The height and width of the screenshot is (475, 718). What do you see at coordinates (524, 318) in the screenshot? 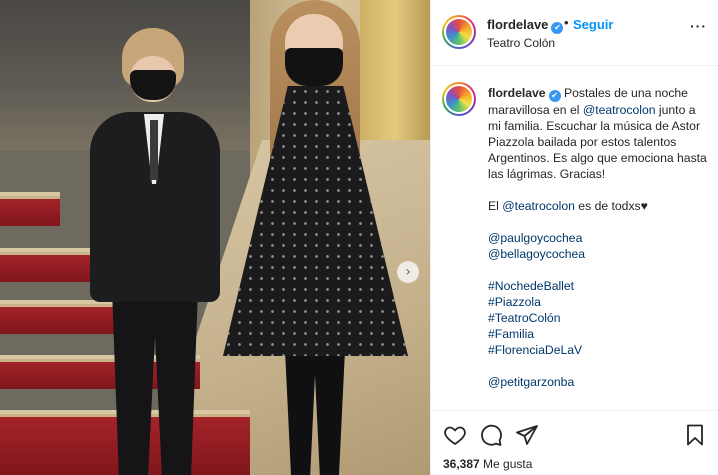
I see `hashtag-link: #TeatroColón` at bounding box center [524, 318].